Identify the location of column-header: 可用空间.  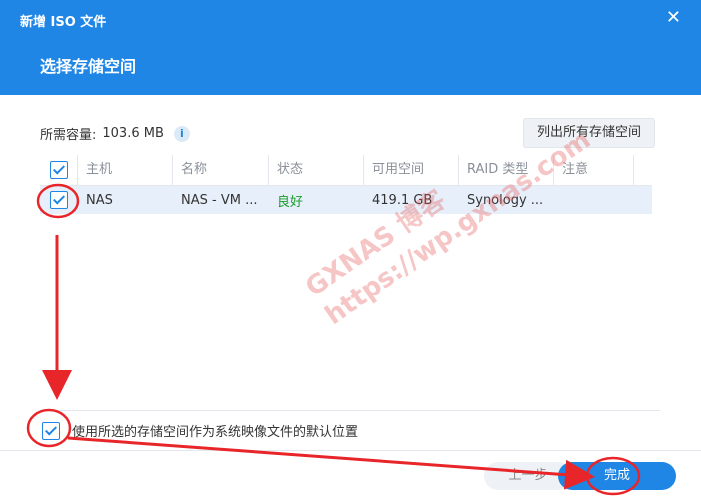
(411, 170).